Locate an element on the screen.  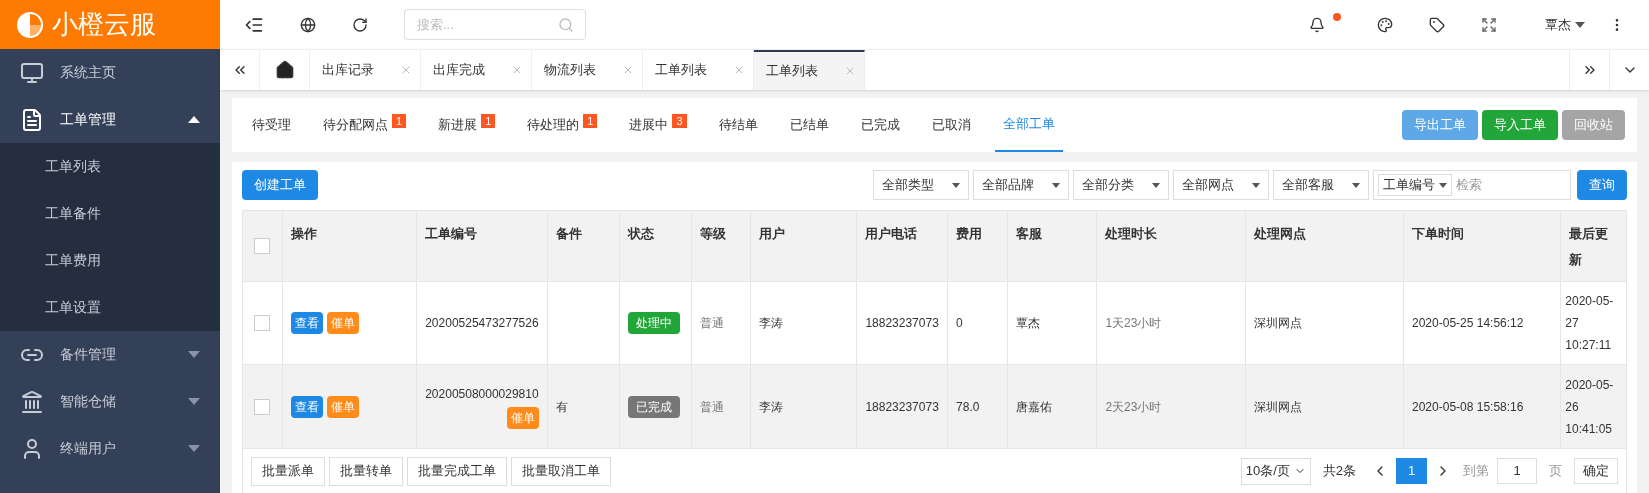
page-tab: 出库记录 is located at coordinates (365, 70).